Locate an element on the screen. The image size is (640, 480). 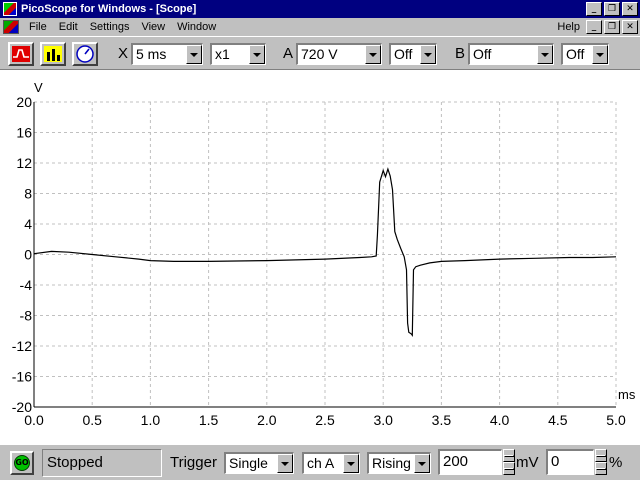
trigger-label: Trigger is located at coordinates (193, 462).